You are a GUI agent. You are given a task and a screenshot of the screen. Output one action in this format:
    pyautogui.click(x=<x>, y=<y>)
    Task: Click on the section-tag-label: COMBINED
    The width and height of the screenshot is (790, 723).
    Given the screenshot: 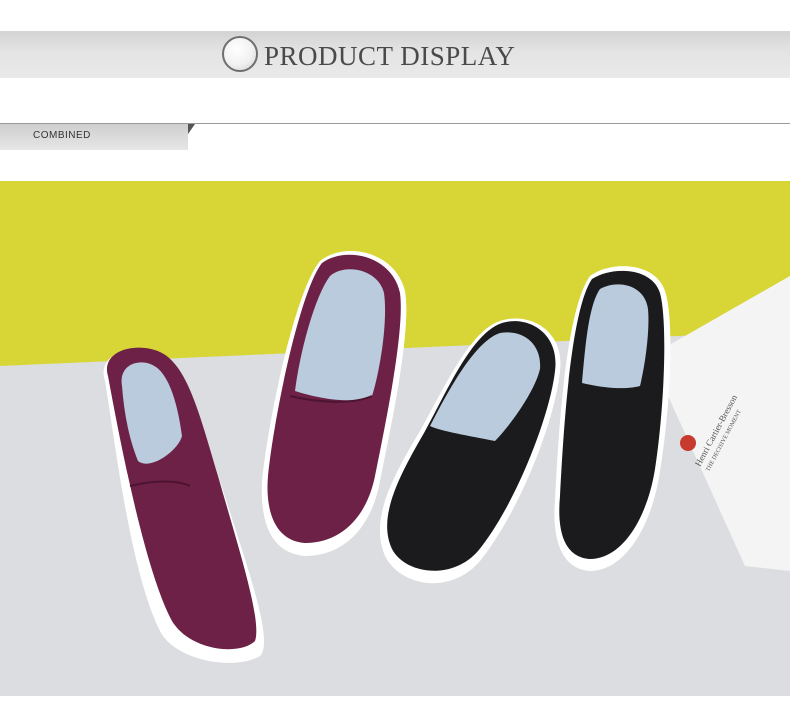 What is the action you would take?
    pyautogui.click(x=62, y=135)
    